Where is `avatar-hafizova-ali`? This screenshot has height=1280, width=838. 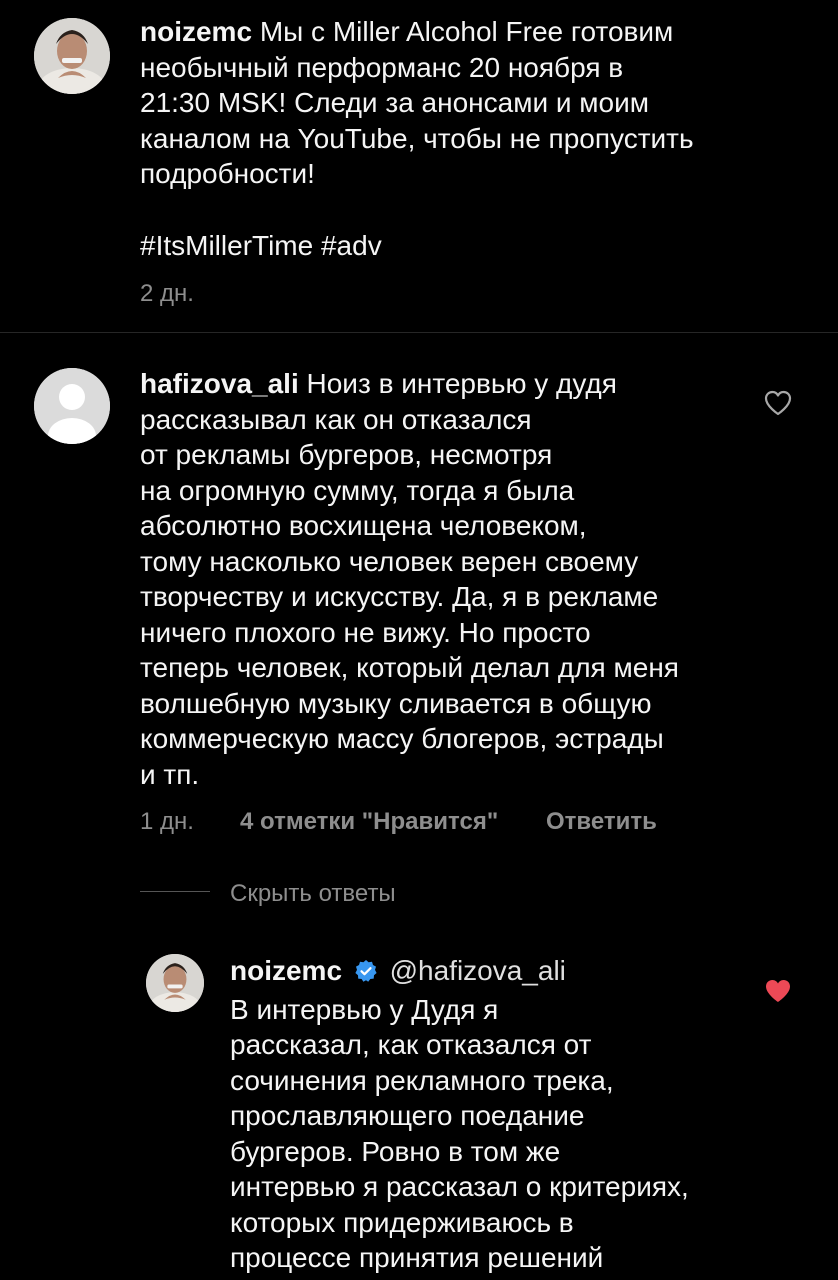 avatar-hafizova-ali is located at coordinates (72, 406).